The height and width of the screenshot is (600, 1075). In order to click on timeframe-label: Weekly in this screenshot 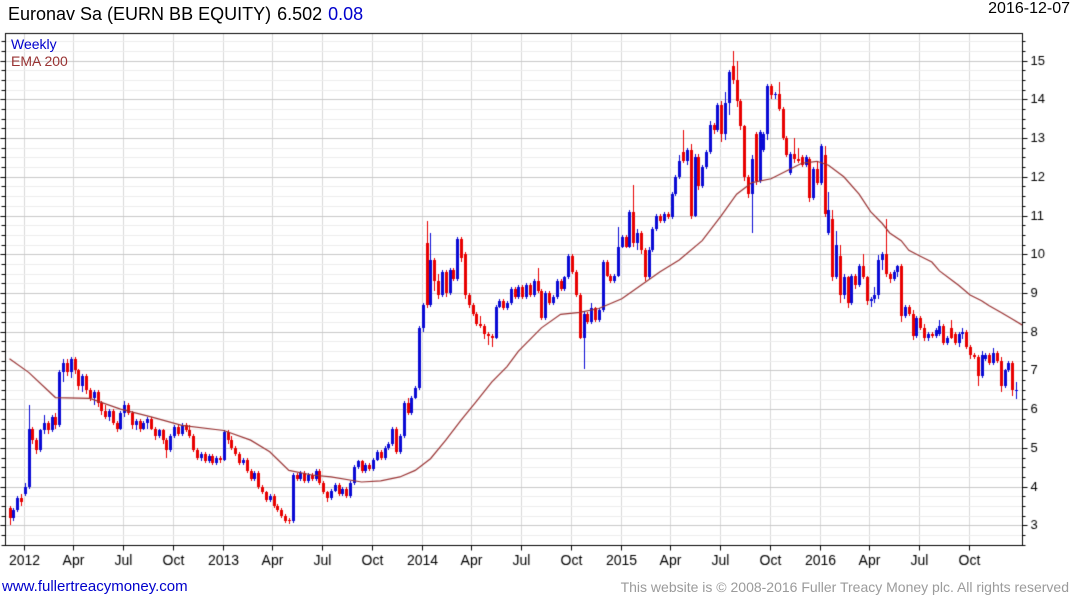, I will do `click(34, 44)`.